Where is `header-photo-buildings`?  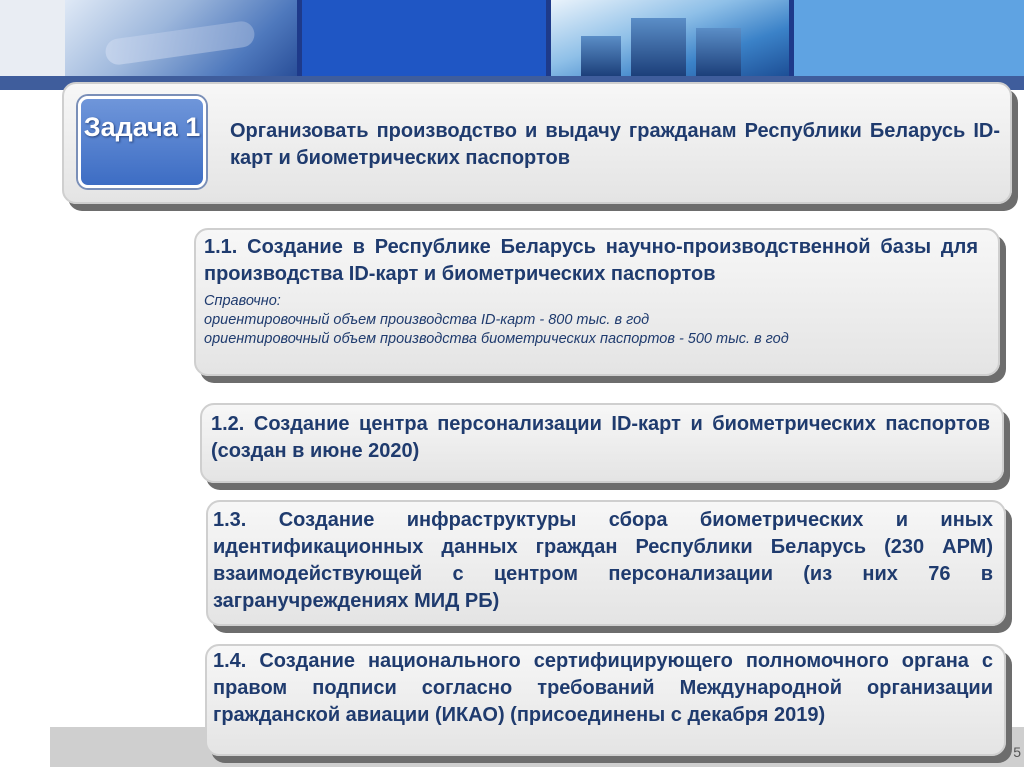 header-photo-buildings is located at coordinates (670, 38).